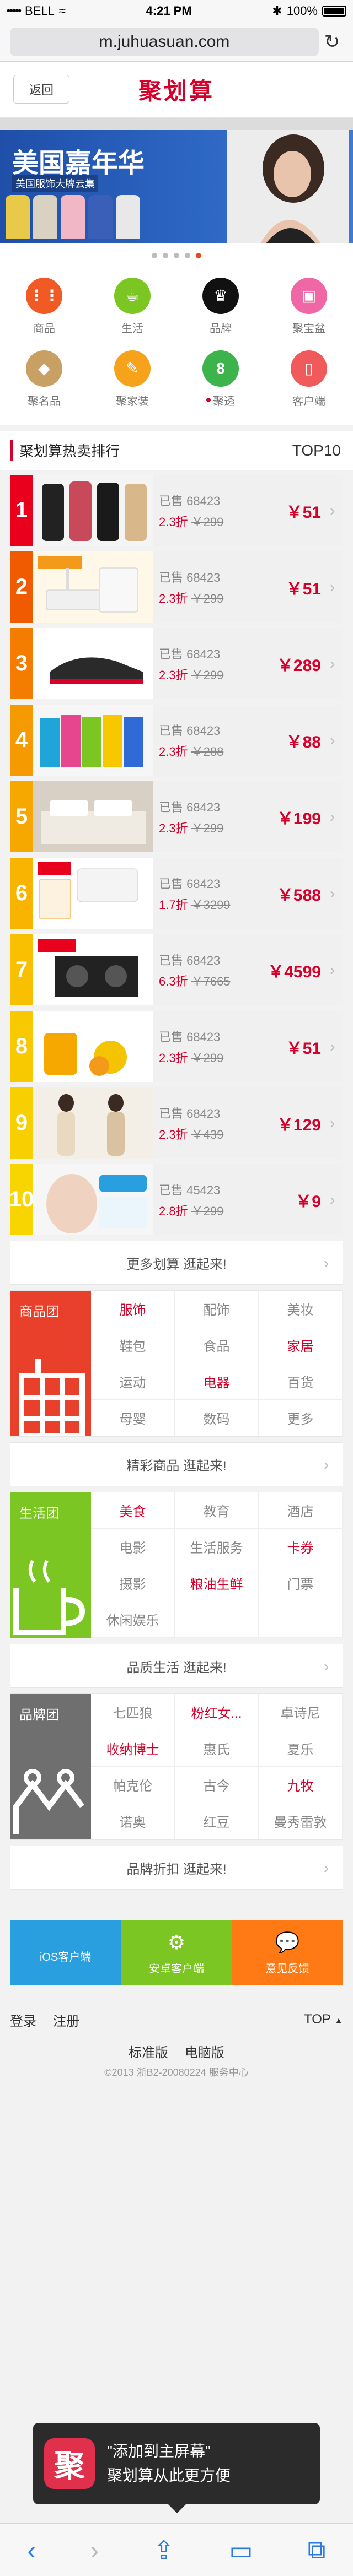 Image resolution: width=353 pixels, height=2576 pixels. What do you see at coordinates (176, 740) in the screenshot?
I see `ranking-item: 4 已售 68423 2.3折 ￥288 ￥88 ›` at bounding box center [176, 740].